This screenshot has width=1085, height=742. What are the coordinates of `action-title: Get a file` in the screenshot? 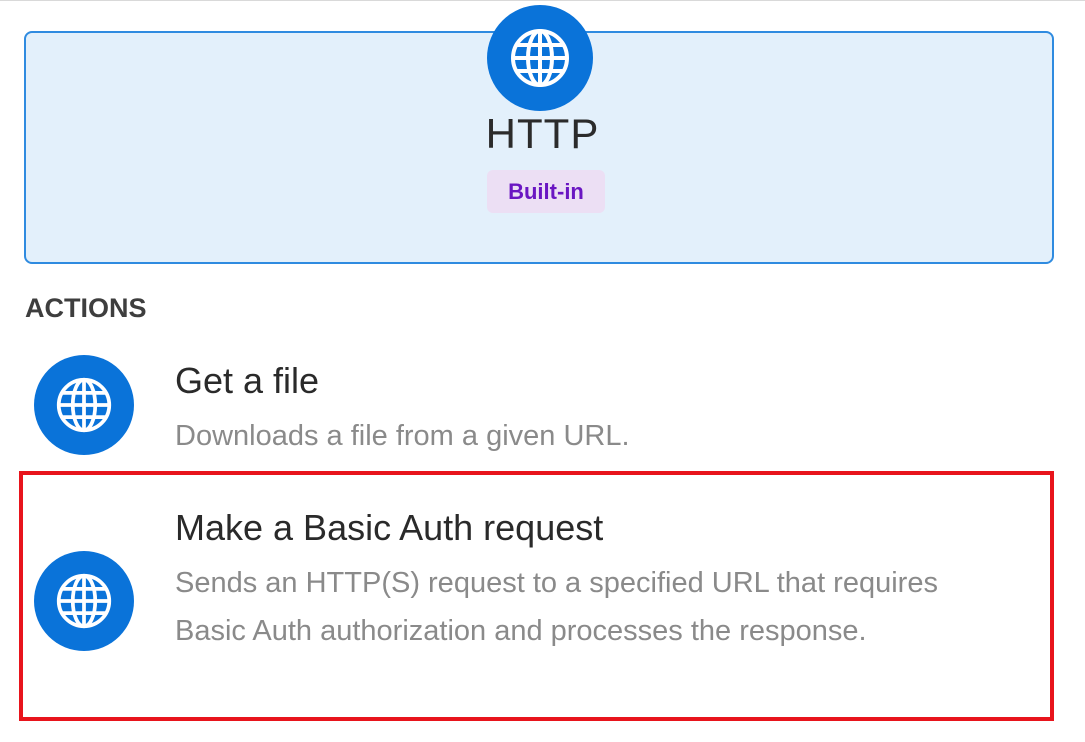 It's located at (247, 380).